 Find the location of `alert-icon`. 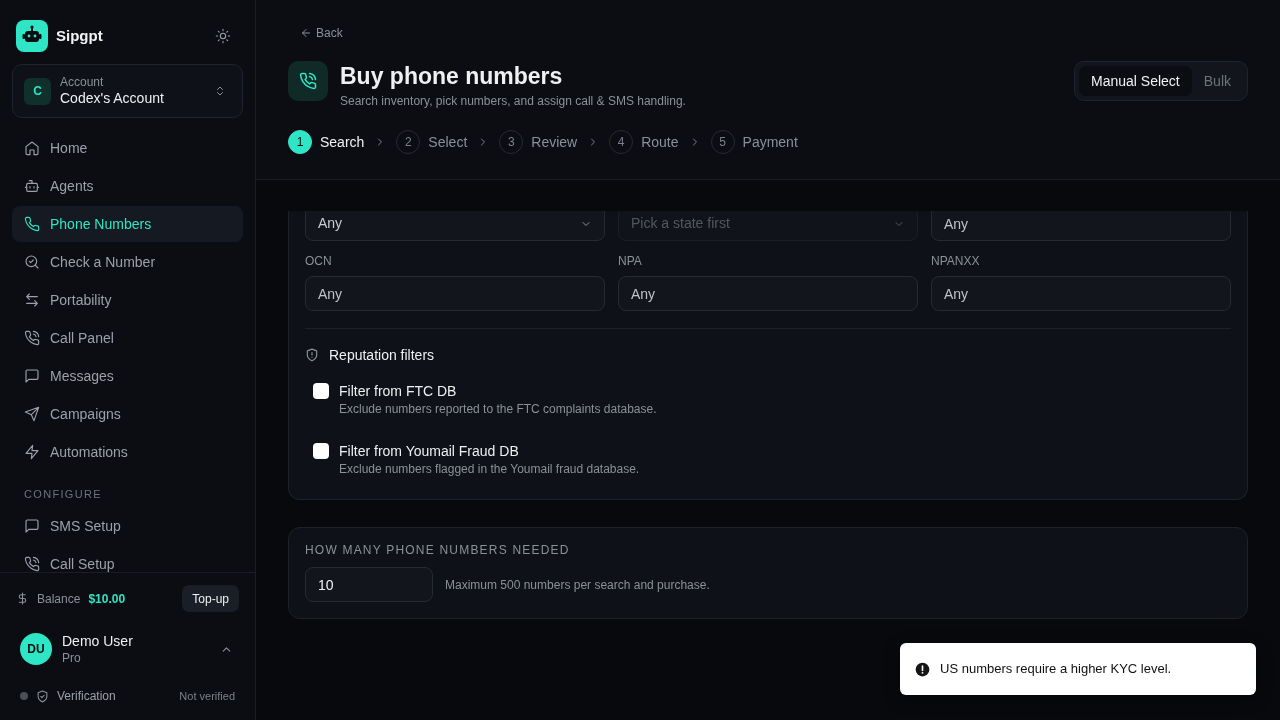

alert-icon is located at coordinates (922, 669).